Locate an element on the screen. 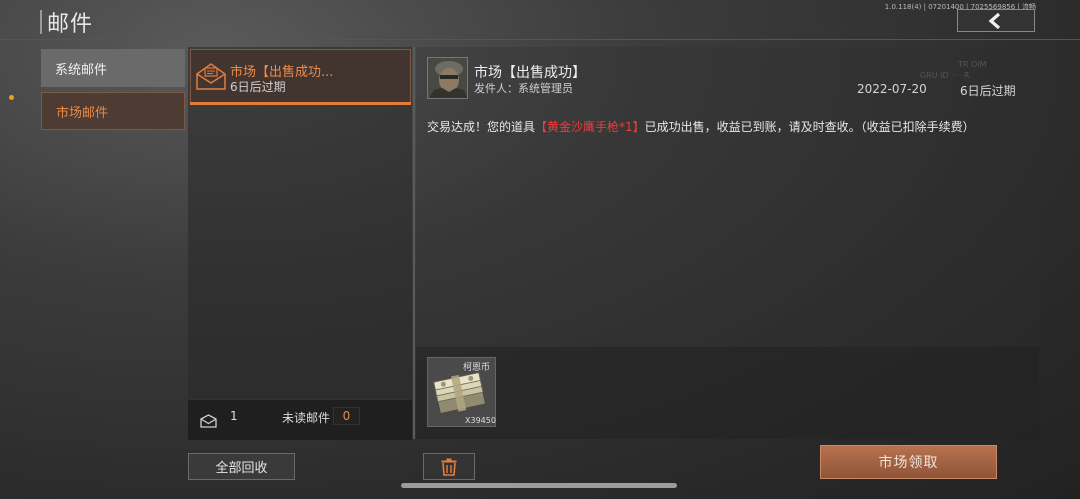 The width and height of the screenshot is (1080, 499). tab-market-mail: 市场邮件 is located at coordinates (113, 111).